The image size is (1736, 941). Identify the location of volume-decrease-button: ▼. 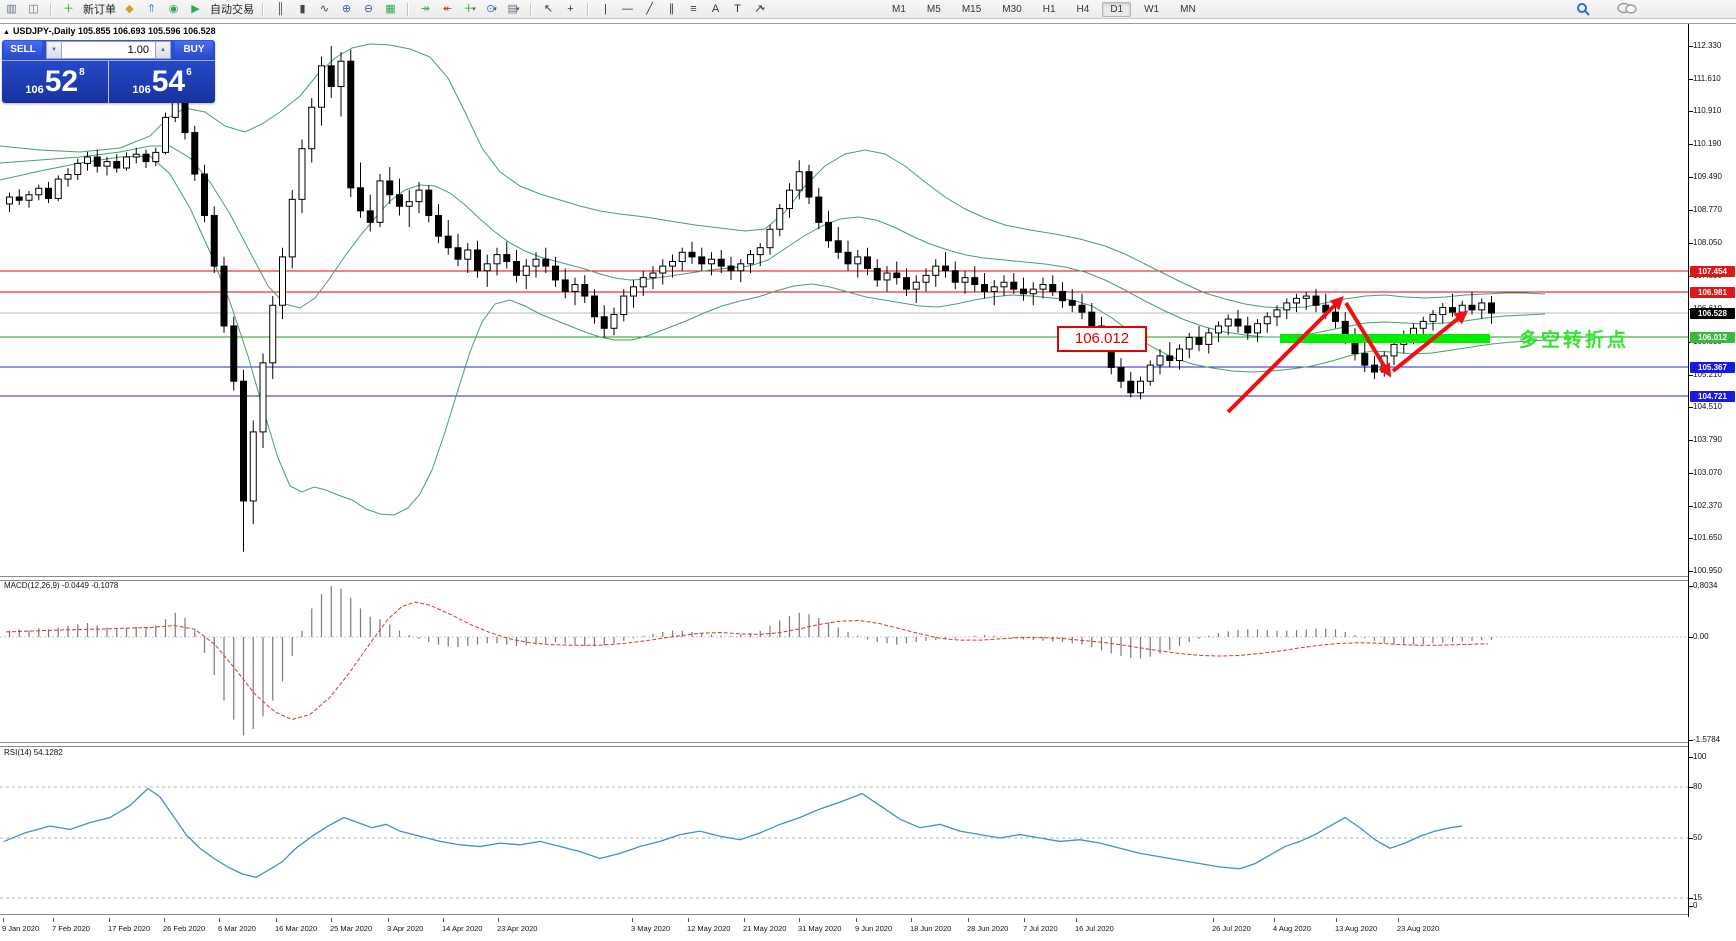
(54, 50).